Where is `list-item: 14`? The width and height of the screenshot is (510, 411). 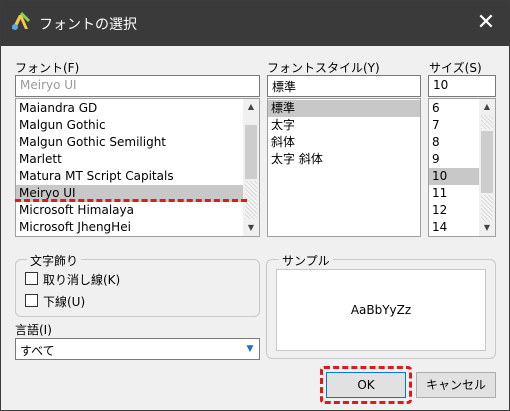
list-item: 14 is located at coordinates (454, 227).